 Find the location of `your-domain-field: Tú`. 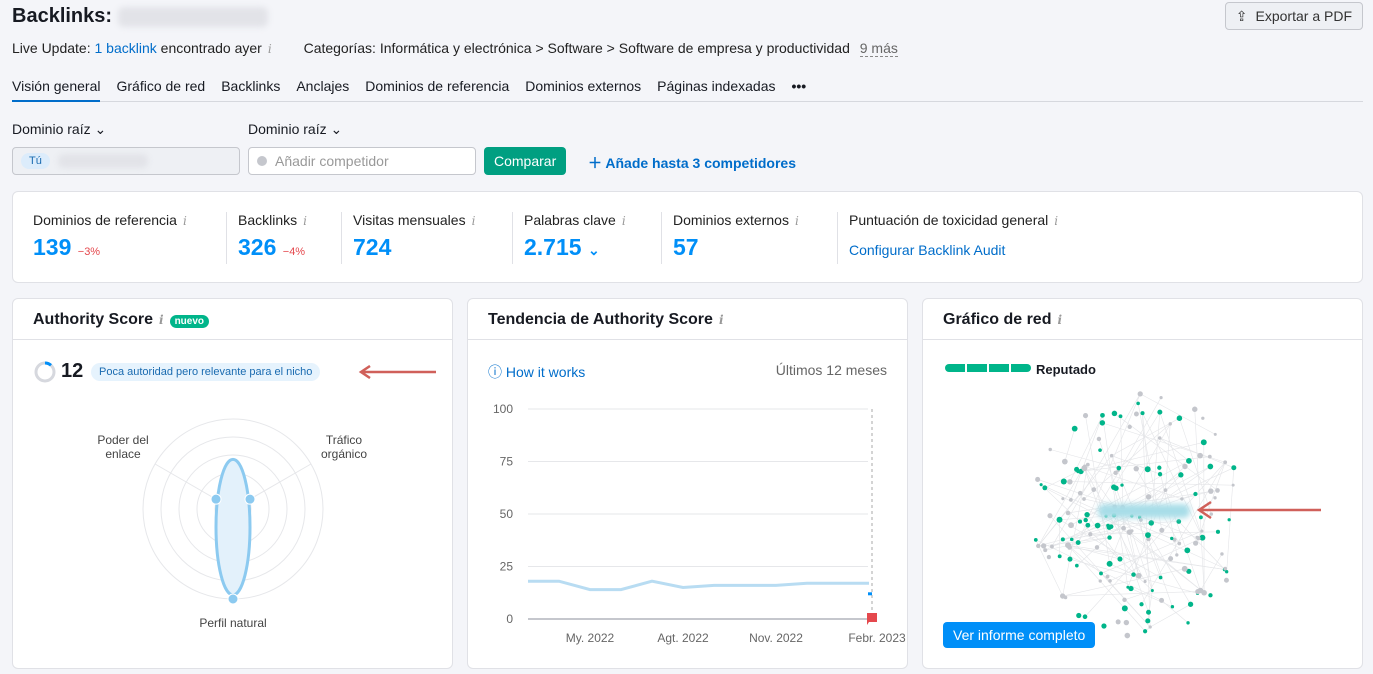

your-domain-field: Tú is located at coordinates (126, 161).